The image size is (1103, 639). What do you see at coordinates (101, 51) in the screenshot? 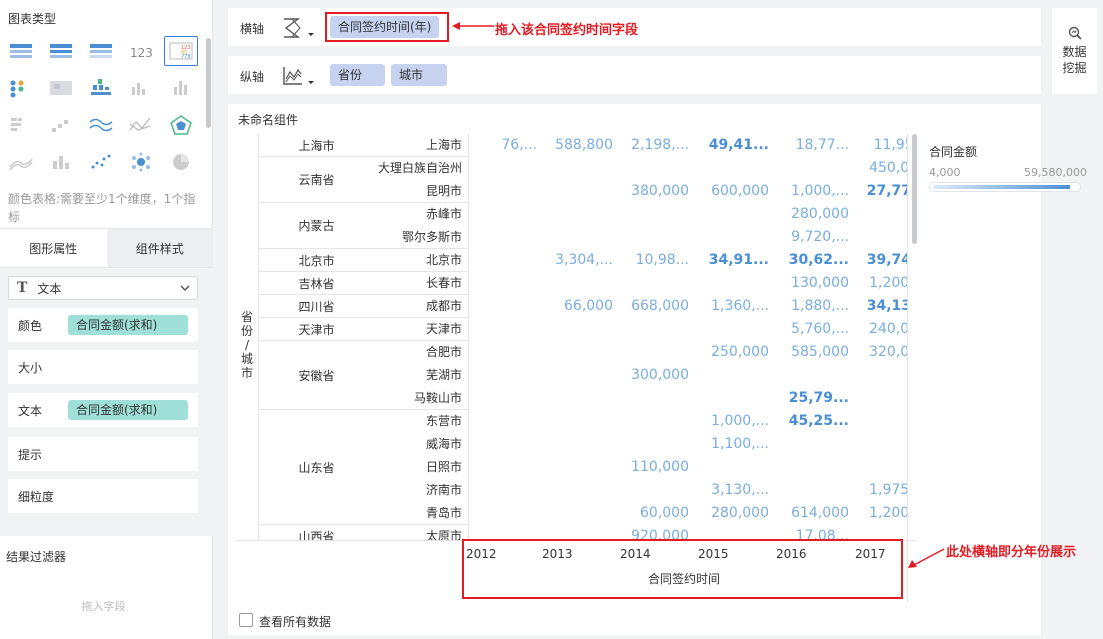
I see `table-cross-icon` at bounding box center [101, 51].